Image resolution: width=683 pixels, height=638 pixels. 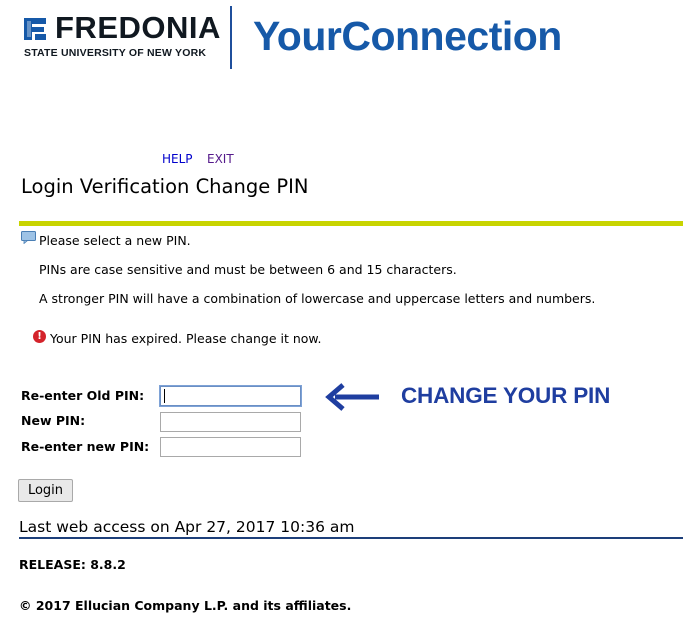 I want to click on reenter-new-pin-input, so click(x=230, y=447).